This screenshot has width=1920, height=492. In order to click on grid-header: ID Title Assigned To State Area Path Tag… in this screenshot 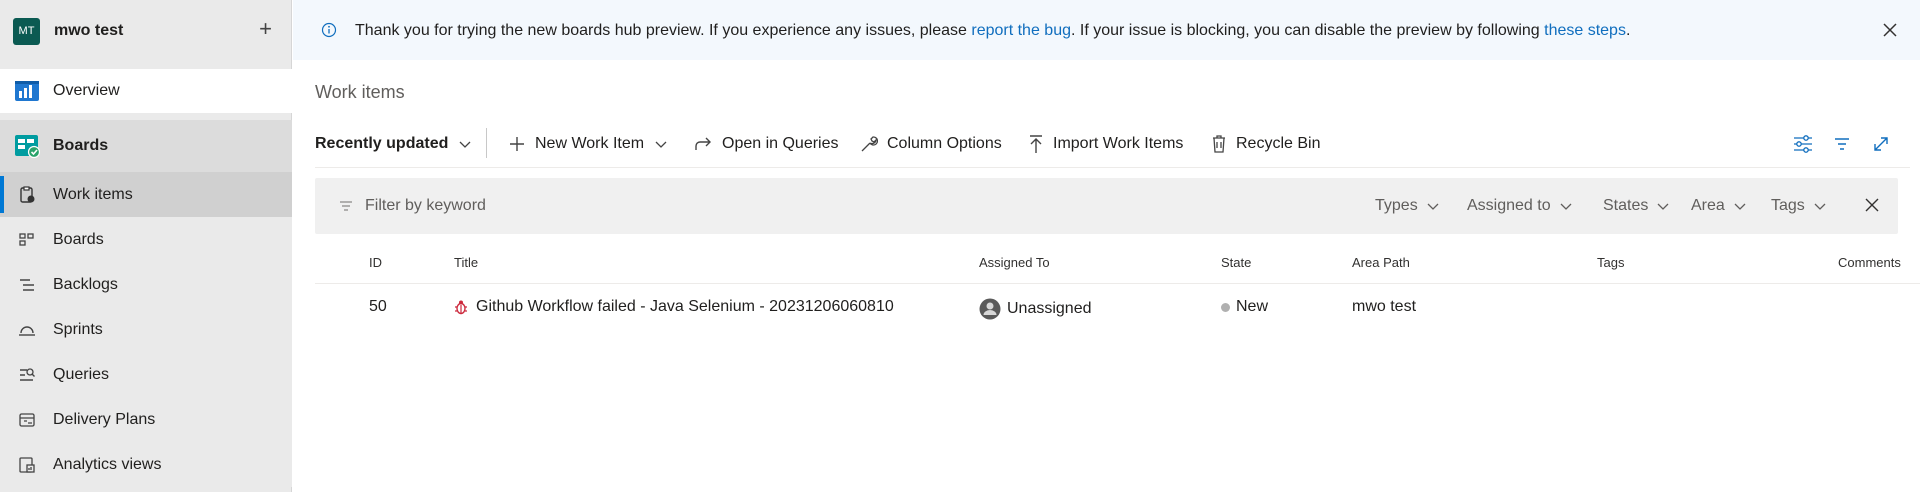, I will do `click(1106, 267)`.